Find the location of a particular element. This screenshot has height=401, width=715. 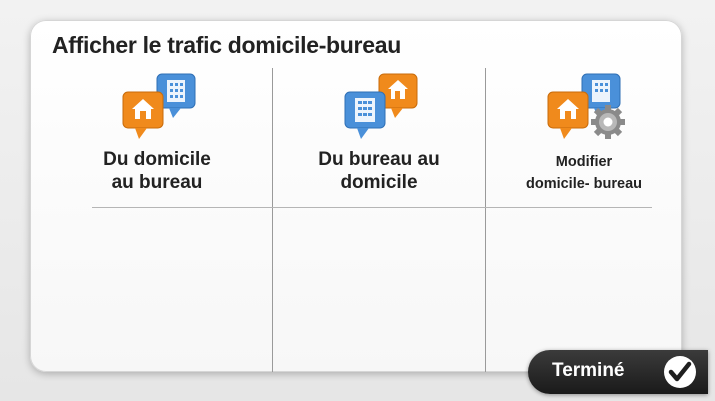

office-to-home-icon is located at coordinates (381, 106).